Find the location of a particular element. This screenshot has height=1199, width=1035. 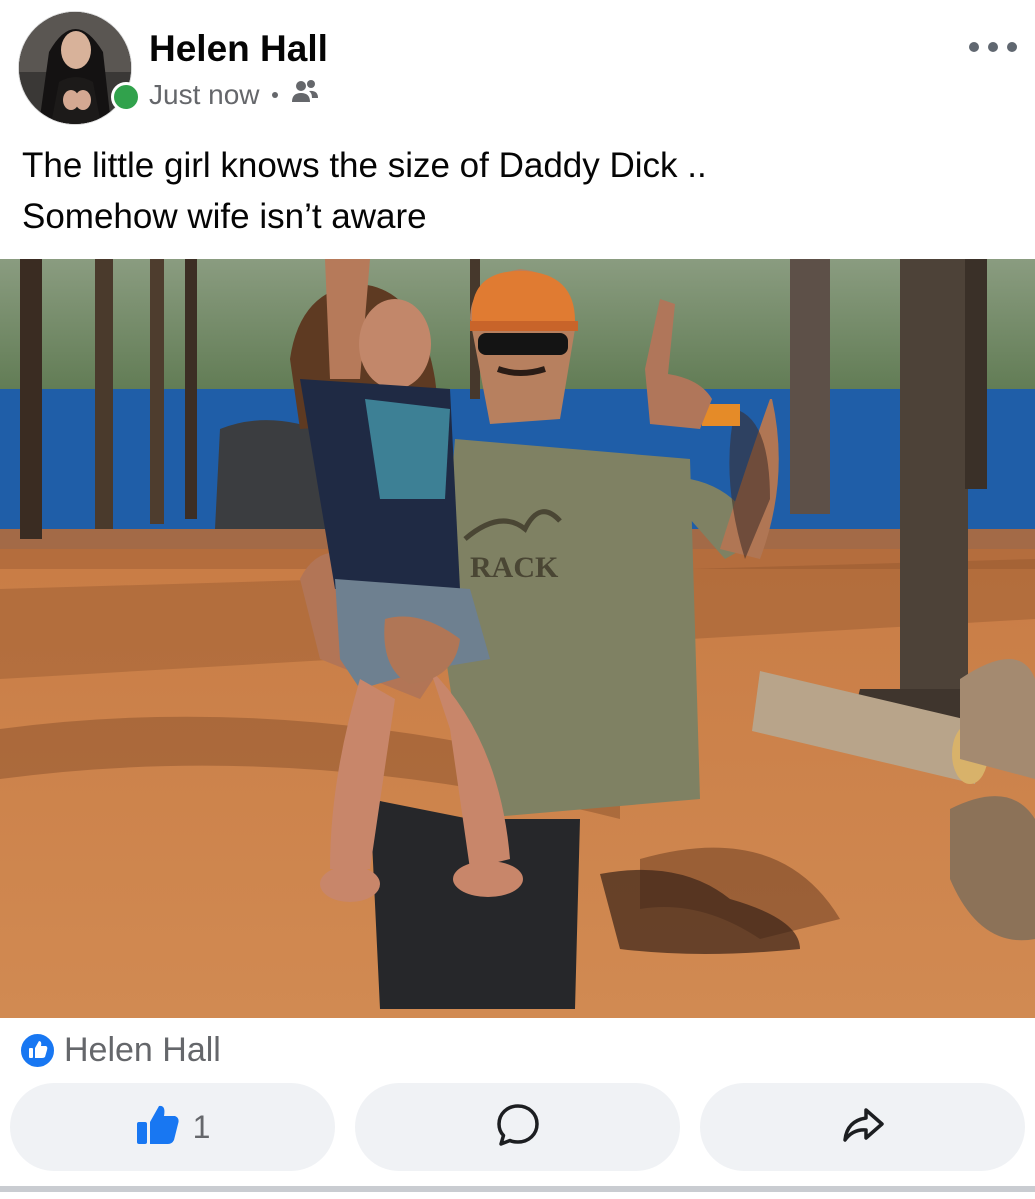

thumbs-up-icon is located at coordinates (158, 1127).